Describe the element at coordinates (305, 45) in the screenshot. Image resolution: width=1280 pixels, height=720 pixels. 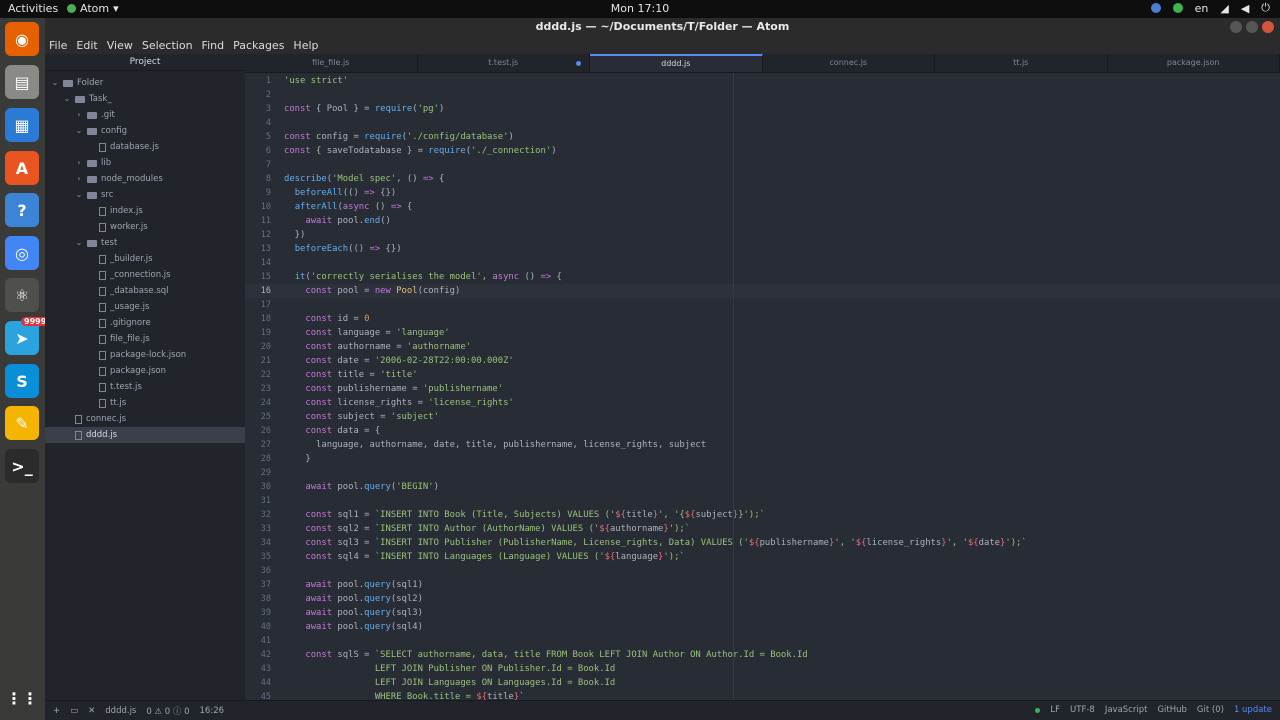
I see `menu-help: Help` at that location.